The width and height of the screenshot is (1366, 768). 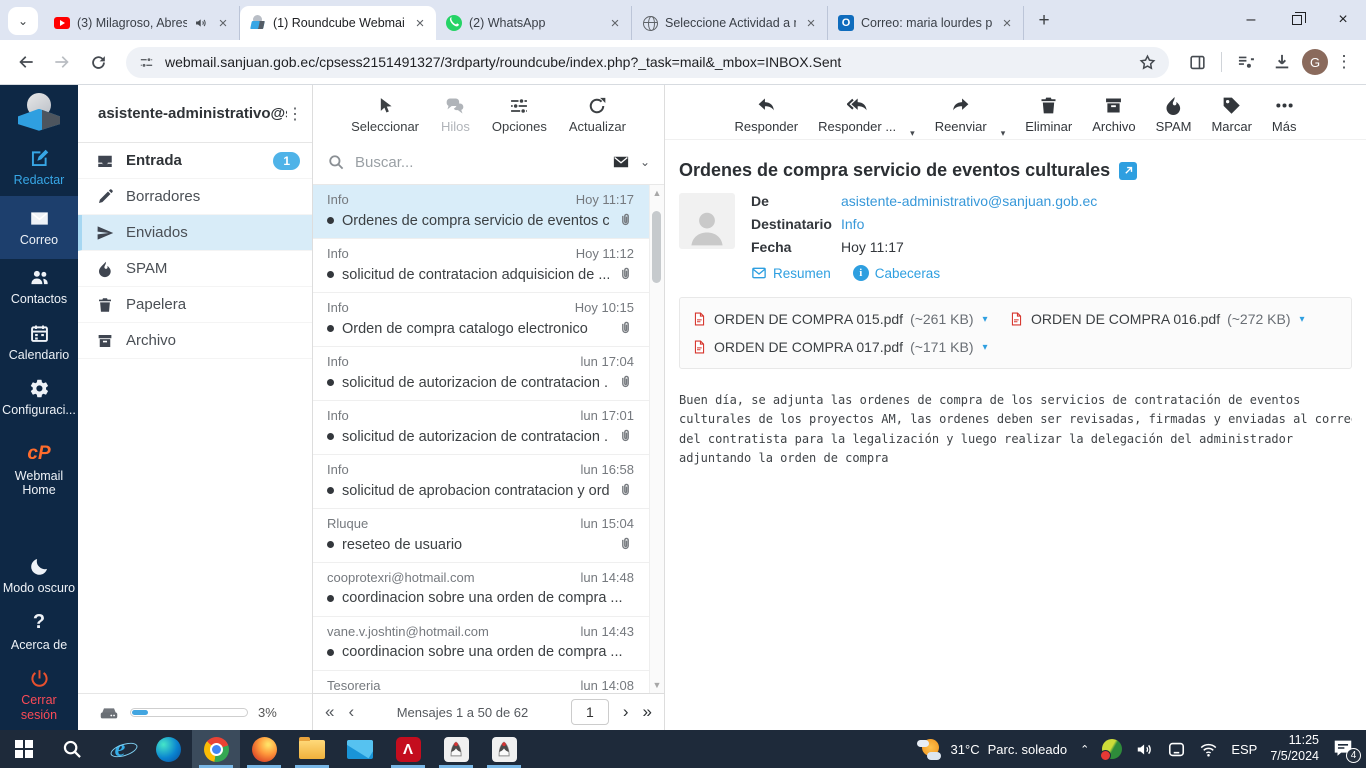 I want to click on reply-all-caret-icon: ▾, so click(x=912, y=133).